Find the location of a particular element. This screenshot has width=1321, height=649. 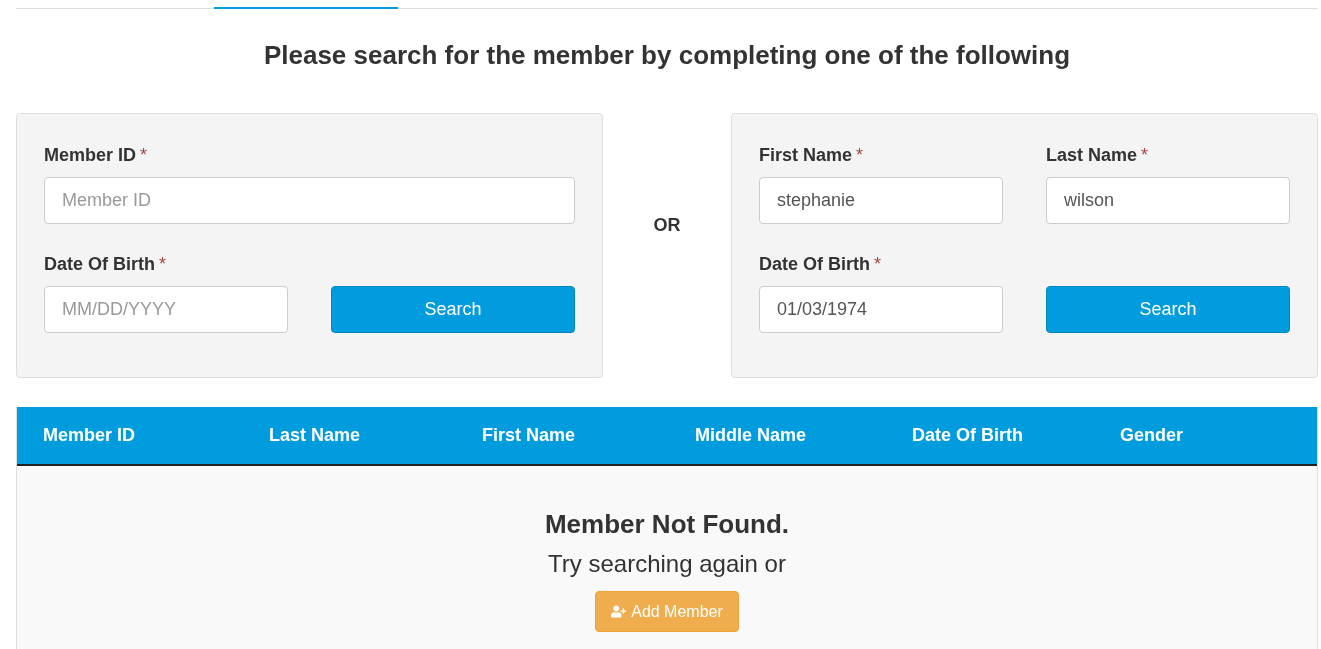

column-header: Member ID is located at coordinates (90, 435).